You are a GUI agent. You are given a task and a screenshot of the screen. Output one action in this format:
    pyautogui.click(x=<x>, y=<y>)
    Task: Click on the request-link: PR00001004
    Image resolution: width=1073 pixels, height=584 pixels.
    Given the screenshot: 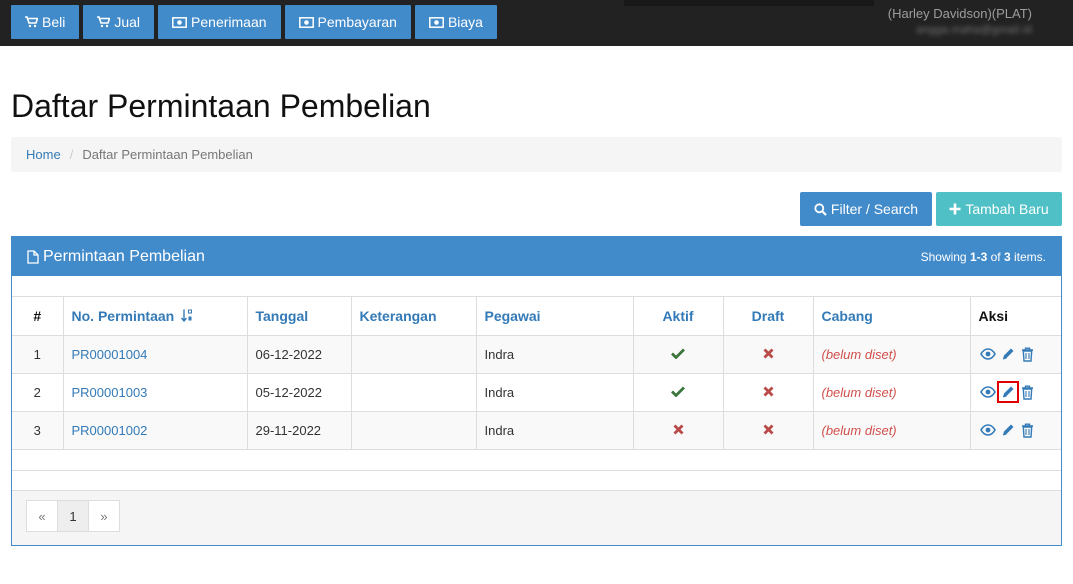 What is the action you would take?
    pyautogui.click(x=110, y=354)
    